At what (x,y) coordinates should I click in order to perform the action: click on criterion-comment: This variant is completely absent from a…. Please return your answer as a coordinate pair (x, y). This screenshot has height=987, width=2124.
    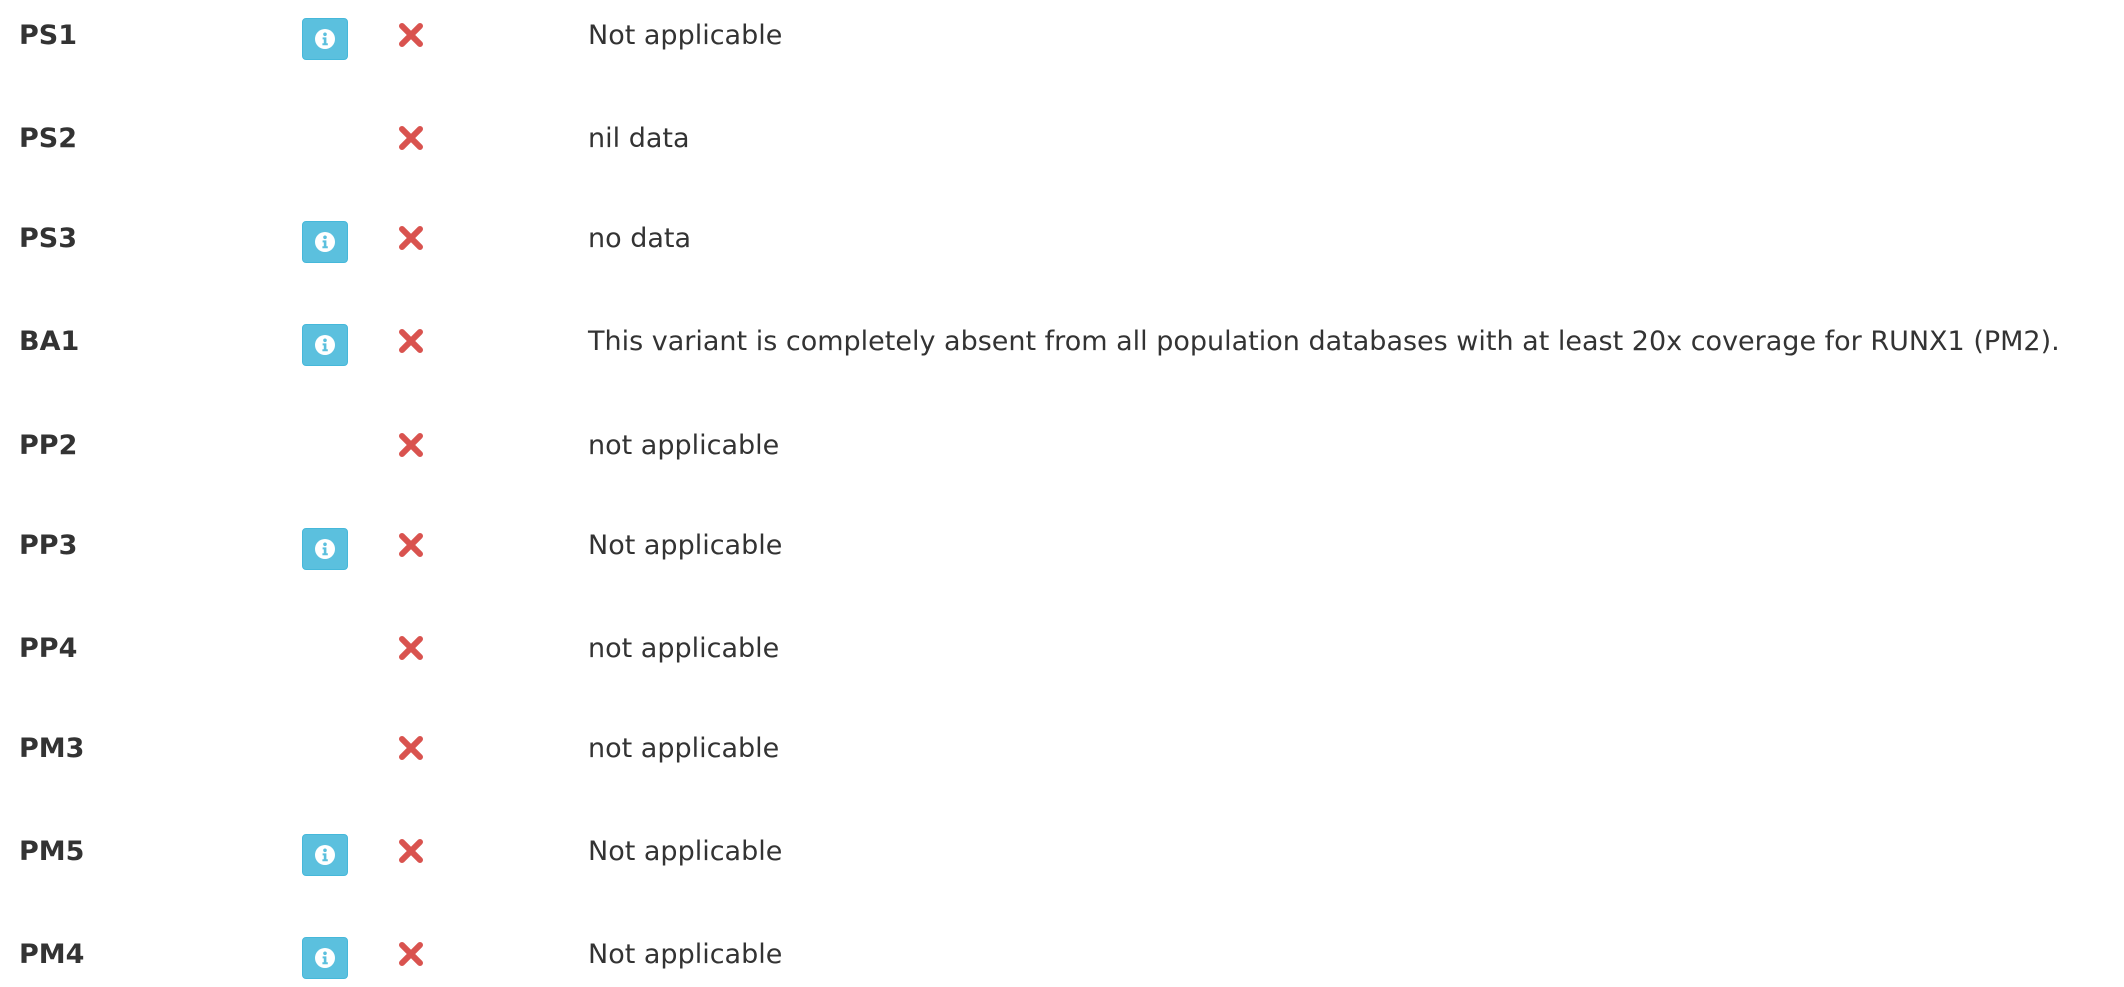
    Looking at the image, I should click on (1324, 341).